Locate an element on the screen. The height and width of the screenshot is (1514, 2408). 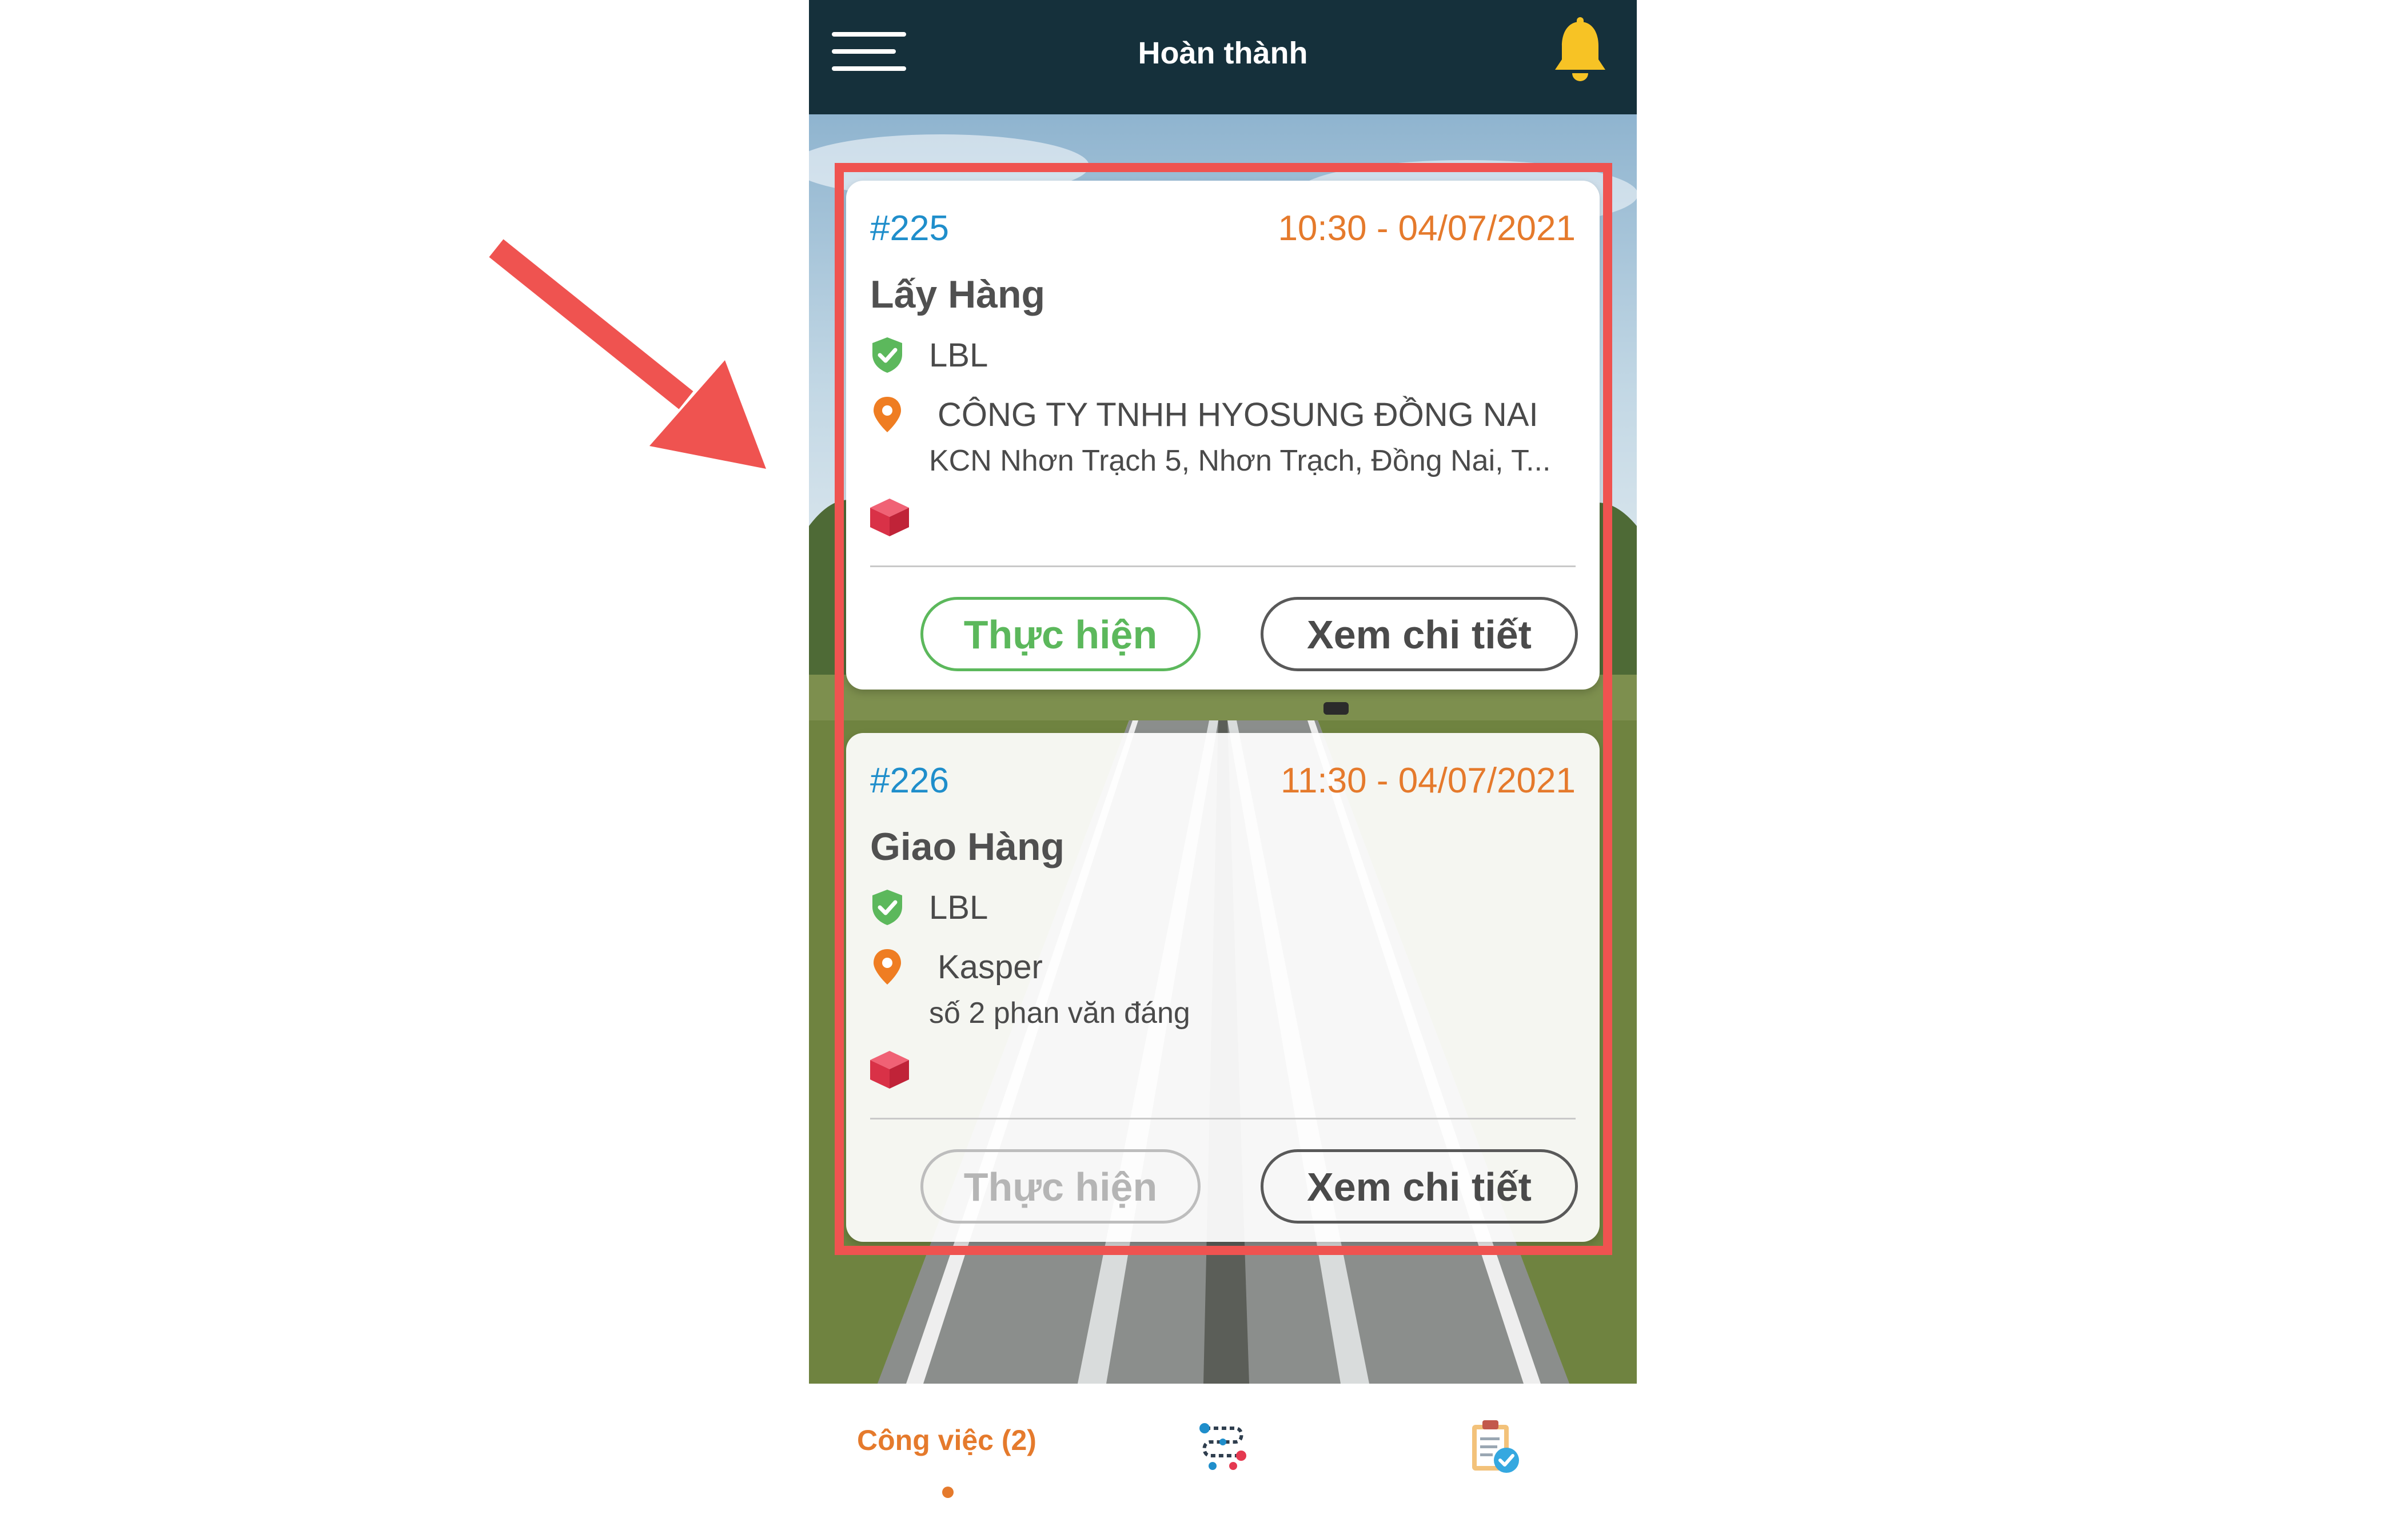
active-tab-indicator is located at coordinates (948, 1493).